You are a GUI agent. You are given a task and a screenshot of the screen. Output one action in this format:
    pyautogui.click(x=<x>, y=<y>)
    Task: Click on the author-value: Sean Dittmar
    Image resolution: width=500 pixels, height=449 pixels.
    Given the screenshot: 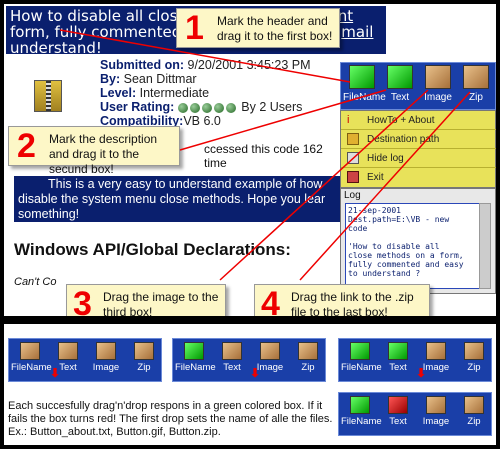 What is the action you would take?
    pyautogui.click(x=160, y=79)
    